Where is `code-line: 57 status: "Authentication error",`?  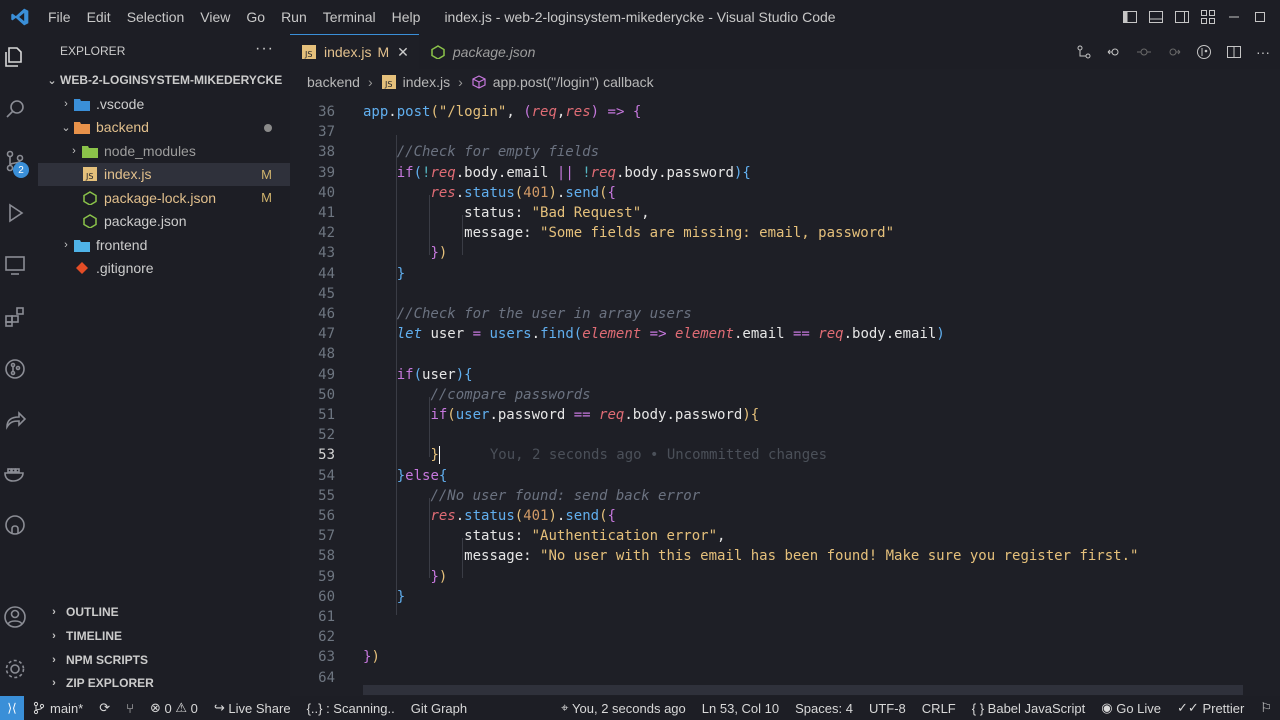
code-line: 57 status: "Authentication error", is located at coordinates (785, 536).